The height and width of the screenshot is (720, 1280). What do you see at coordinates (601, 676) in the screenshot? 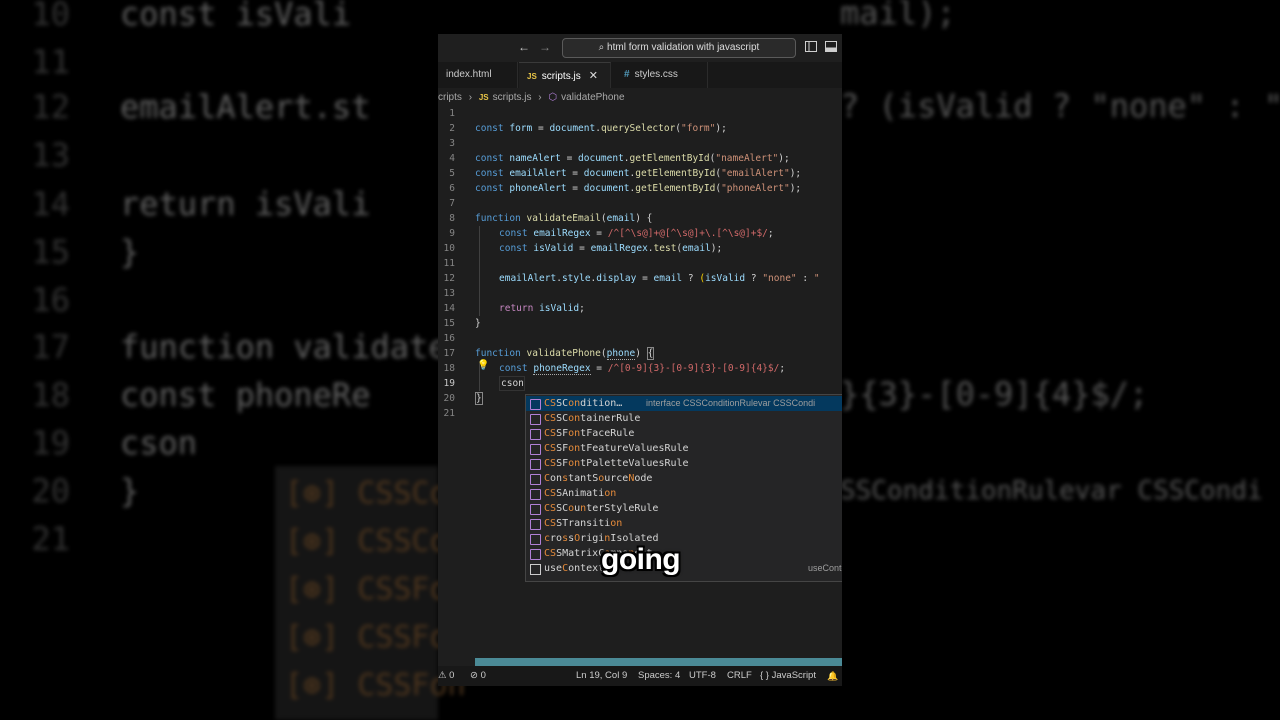
I see `cursor-position: Ln 19, Col 9` at bounding box center [601, 676].